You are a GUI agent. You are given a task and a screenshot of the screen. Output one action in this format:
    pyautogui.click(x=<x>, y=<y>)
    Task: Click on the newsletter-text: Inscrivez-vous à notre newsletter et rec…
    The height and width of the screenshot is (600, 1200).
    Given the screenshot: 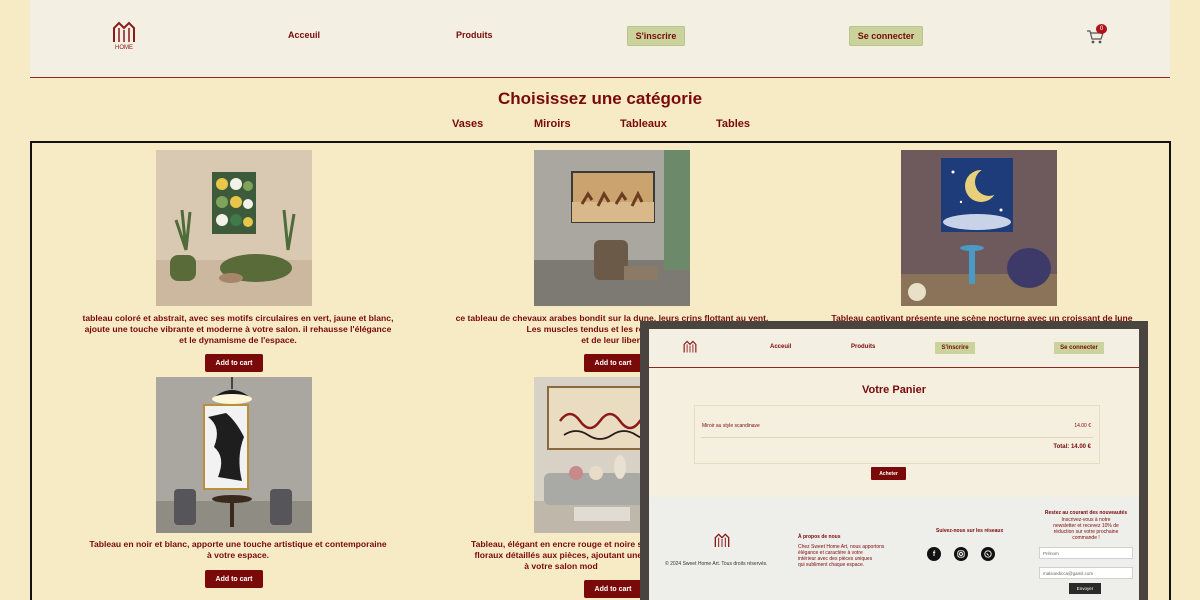 What is the action you would take?
    pyautogui.click(x=1086, y=529)
    